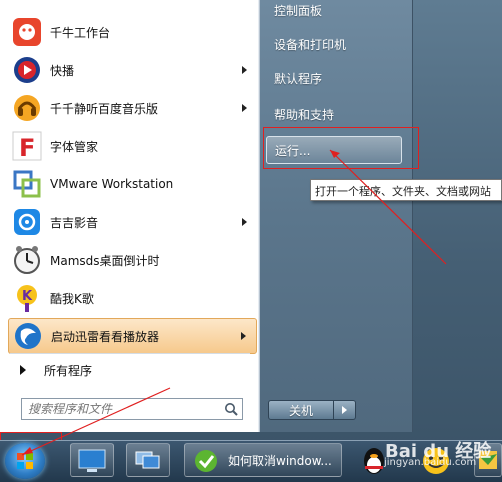 Image resolution: width=502 pixels, height=482 pixels. I want to click on annotation-arrow-run, so click(388, 207).